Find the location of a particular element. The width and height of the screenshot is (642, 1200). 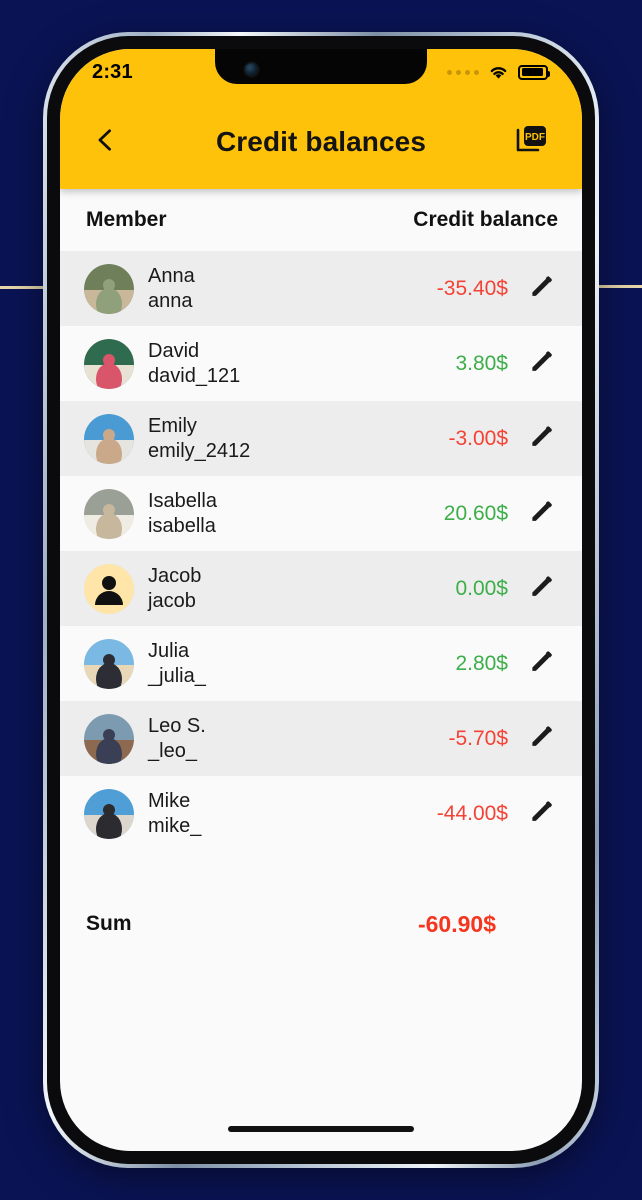

credit-balance-value: 0.00$ is located at coordinates (481, 588).